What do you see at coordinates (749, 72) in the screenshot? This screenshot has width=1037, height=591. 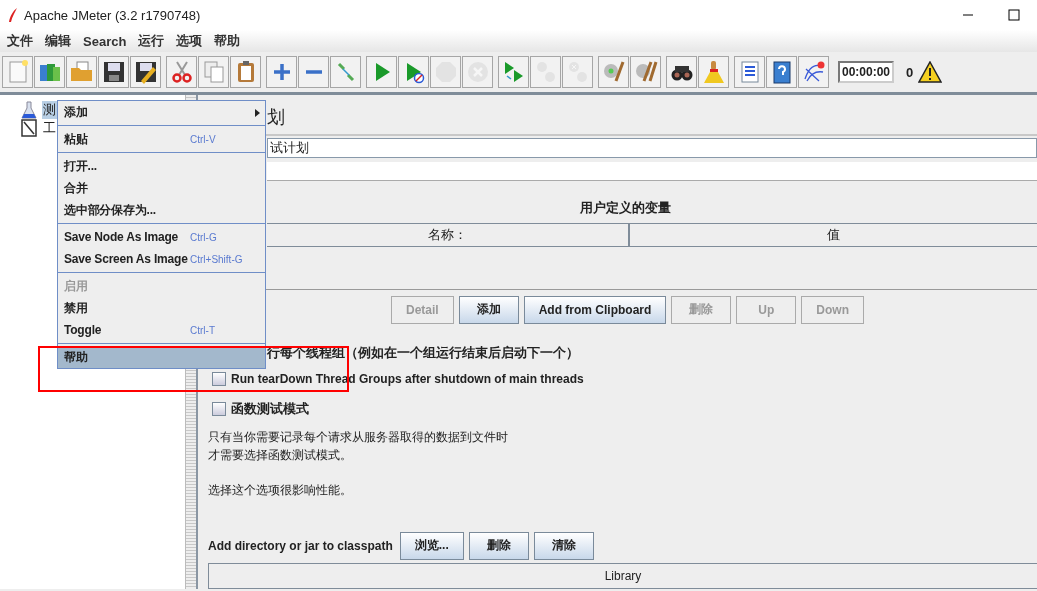 I see `list-icon` at bounding box center [749, 72].